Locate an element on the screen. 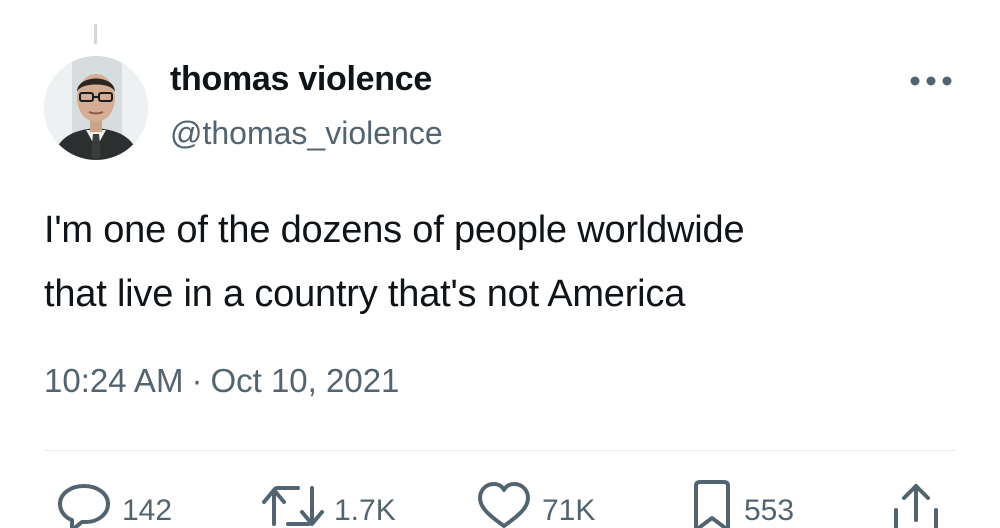 This screenshot has width=1000, height=528. heart-icon is located at coordinates (504, 505).